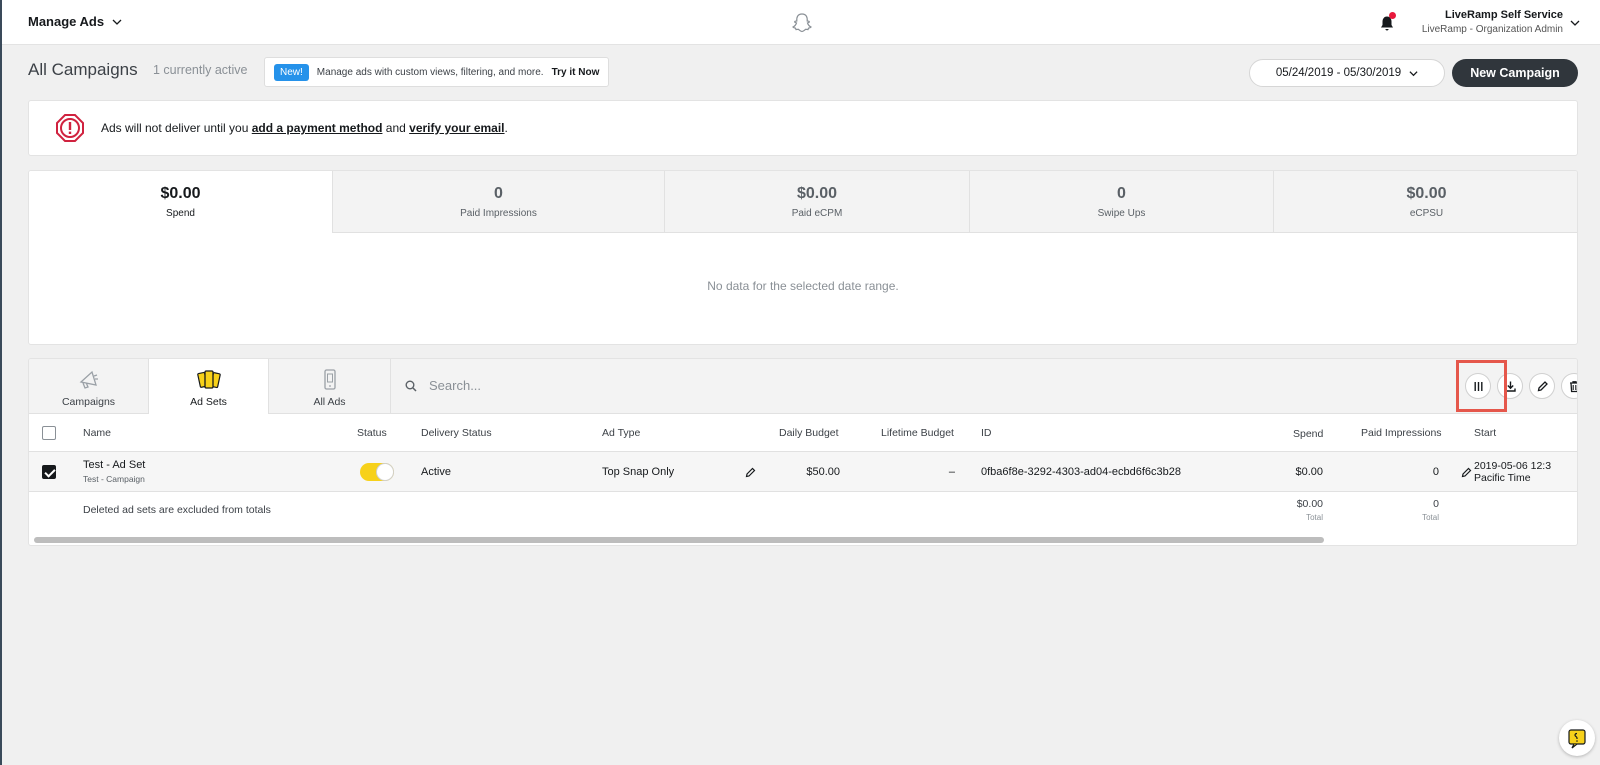 This screenshot has height=765, width=1600. I want to click on help-chat-icon, so click(1577, 739).